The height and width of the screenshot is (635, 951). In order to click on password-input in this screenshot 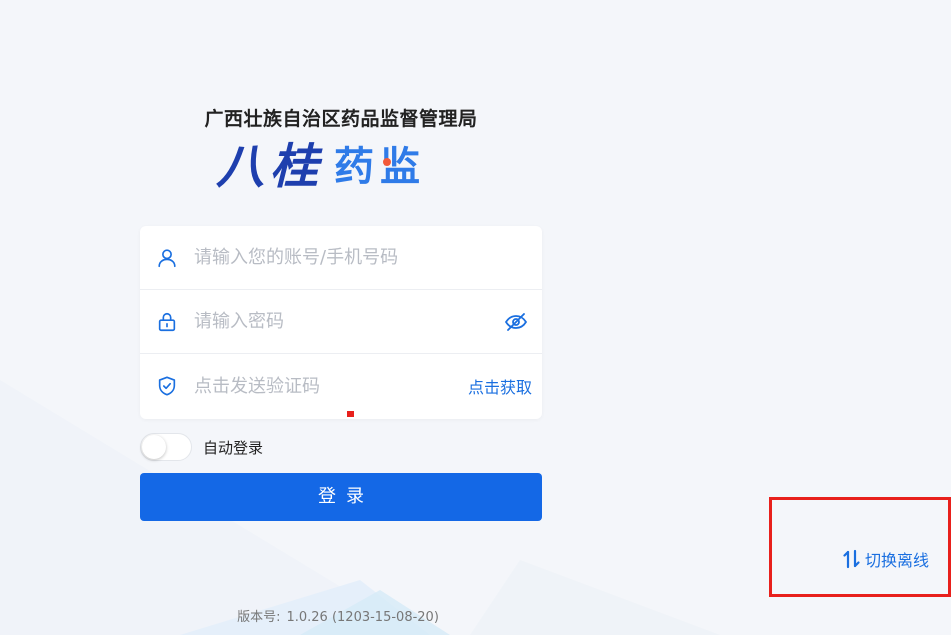, I will do `click(348, 321)`.